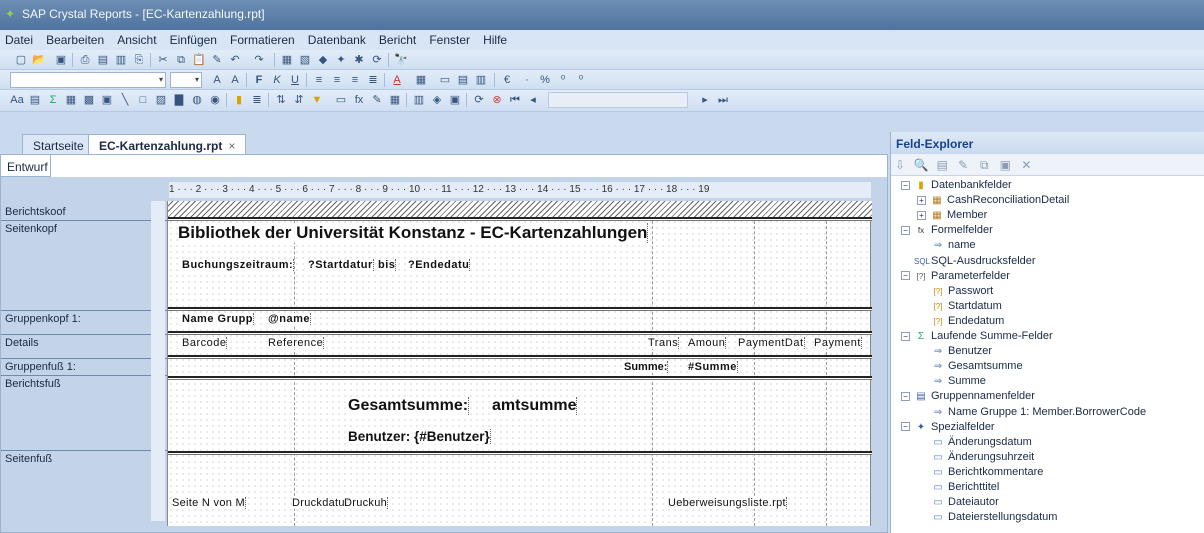  I want to click on filename-field: Ueberweisungsliste.rpt, so click(727, 503).